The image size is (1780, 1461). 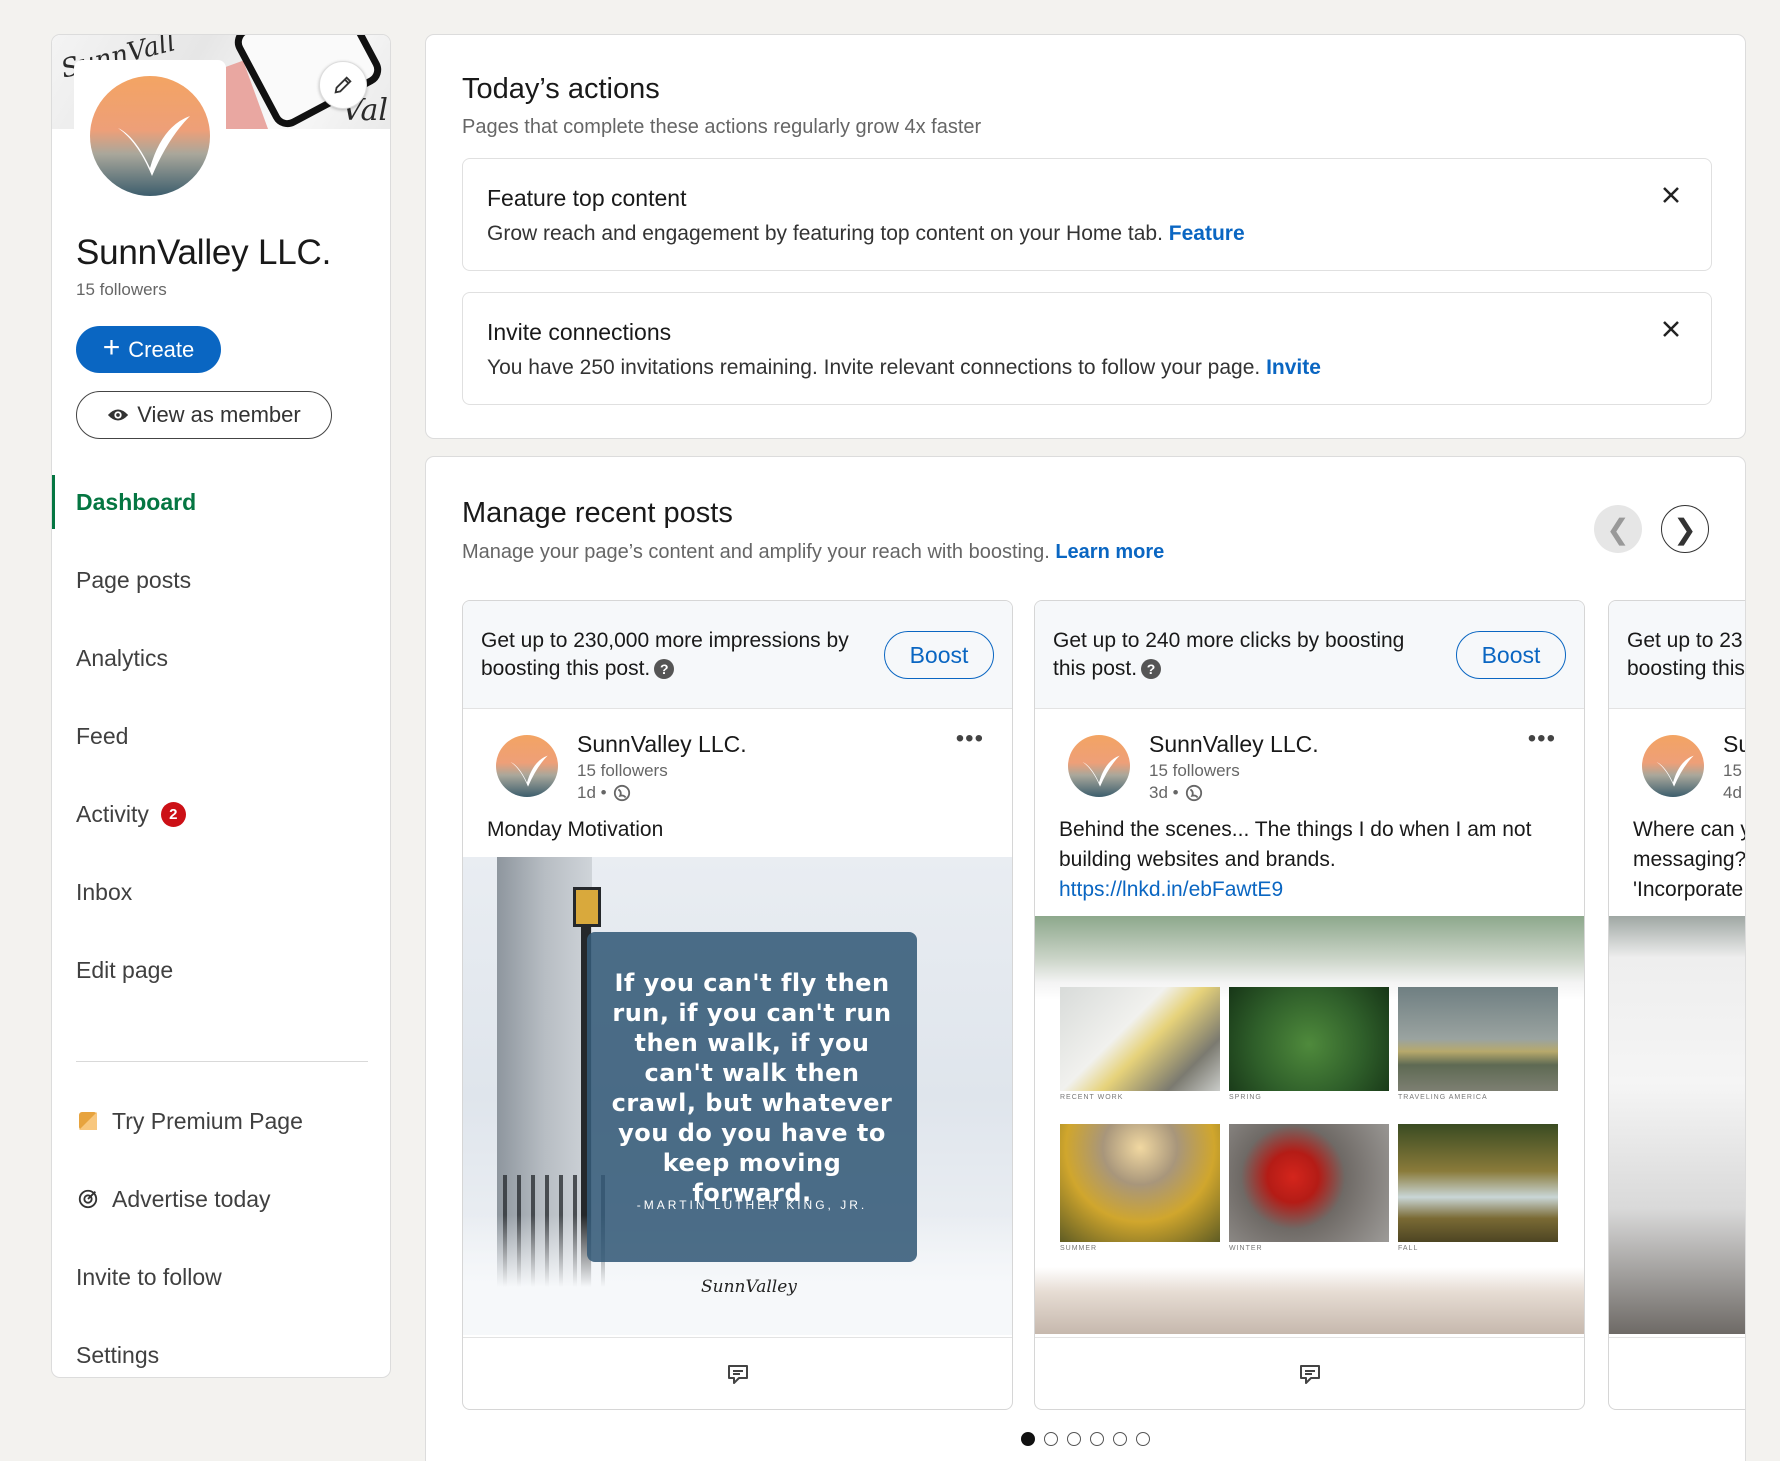 I want to click on carousel-next-button: ❯, so click(x=1685, y=529).